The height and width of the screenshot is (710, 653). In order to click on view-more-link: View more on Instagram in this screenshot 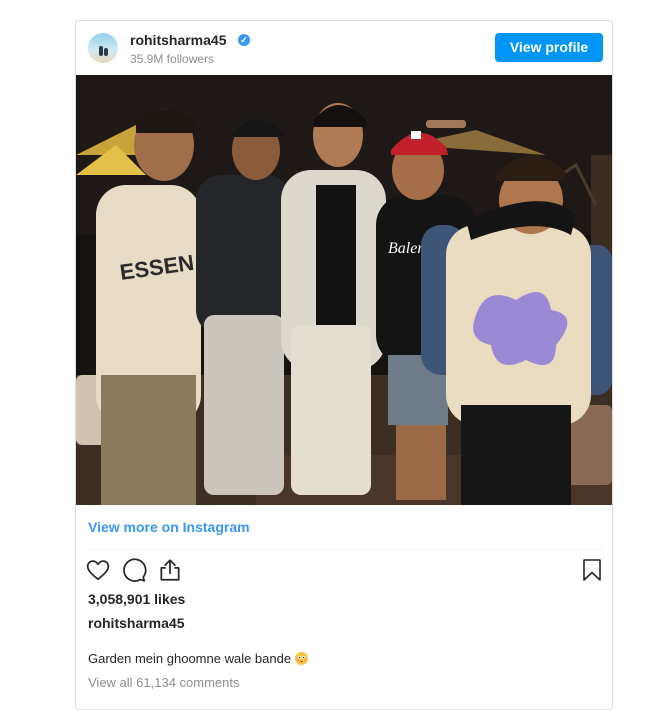, I will do `click(169, 527)`.